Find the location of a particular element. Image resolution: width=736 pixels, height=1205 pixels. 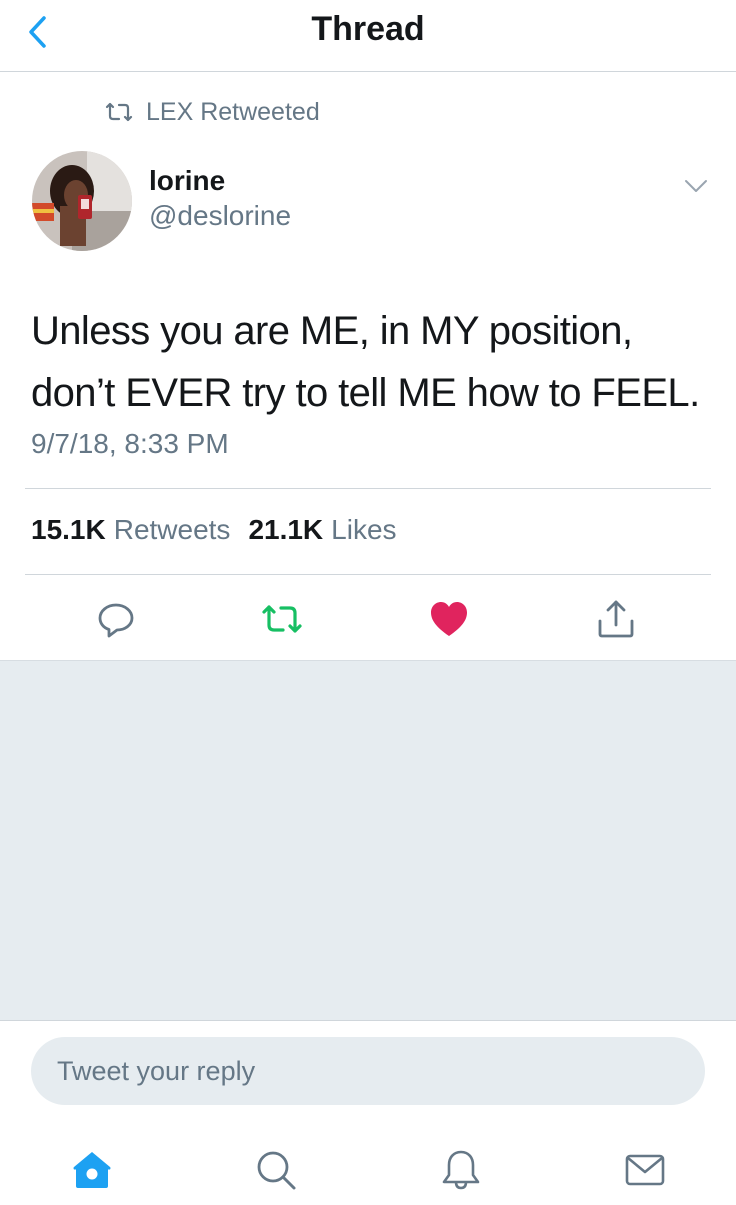

home-icon is located at coordinates (92, 1170).